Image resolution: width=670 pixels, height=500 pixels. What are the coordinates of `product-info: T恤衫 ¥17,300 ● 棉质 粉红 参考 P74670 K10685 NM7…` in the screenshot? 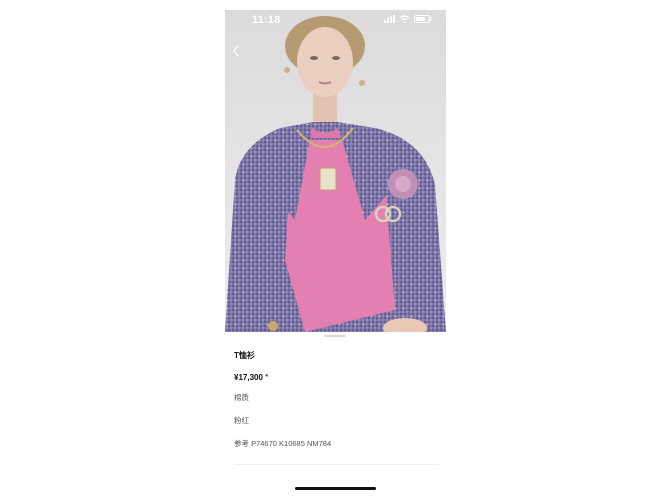 It's located at (336, 399).